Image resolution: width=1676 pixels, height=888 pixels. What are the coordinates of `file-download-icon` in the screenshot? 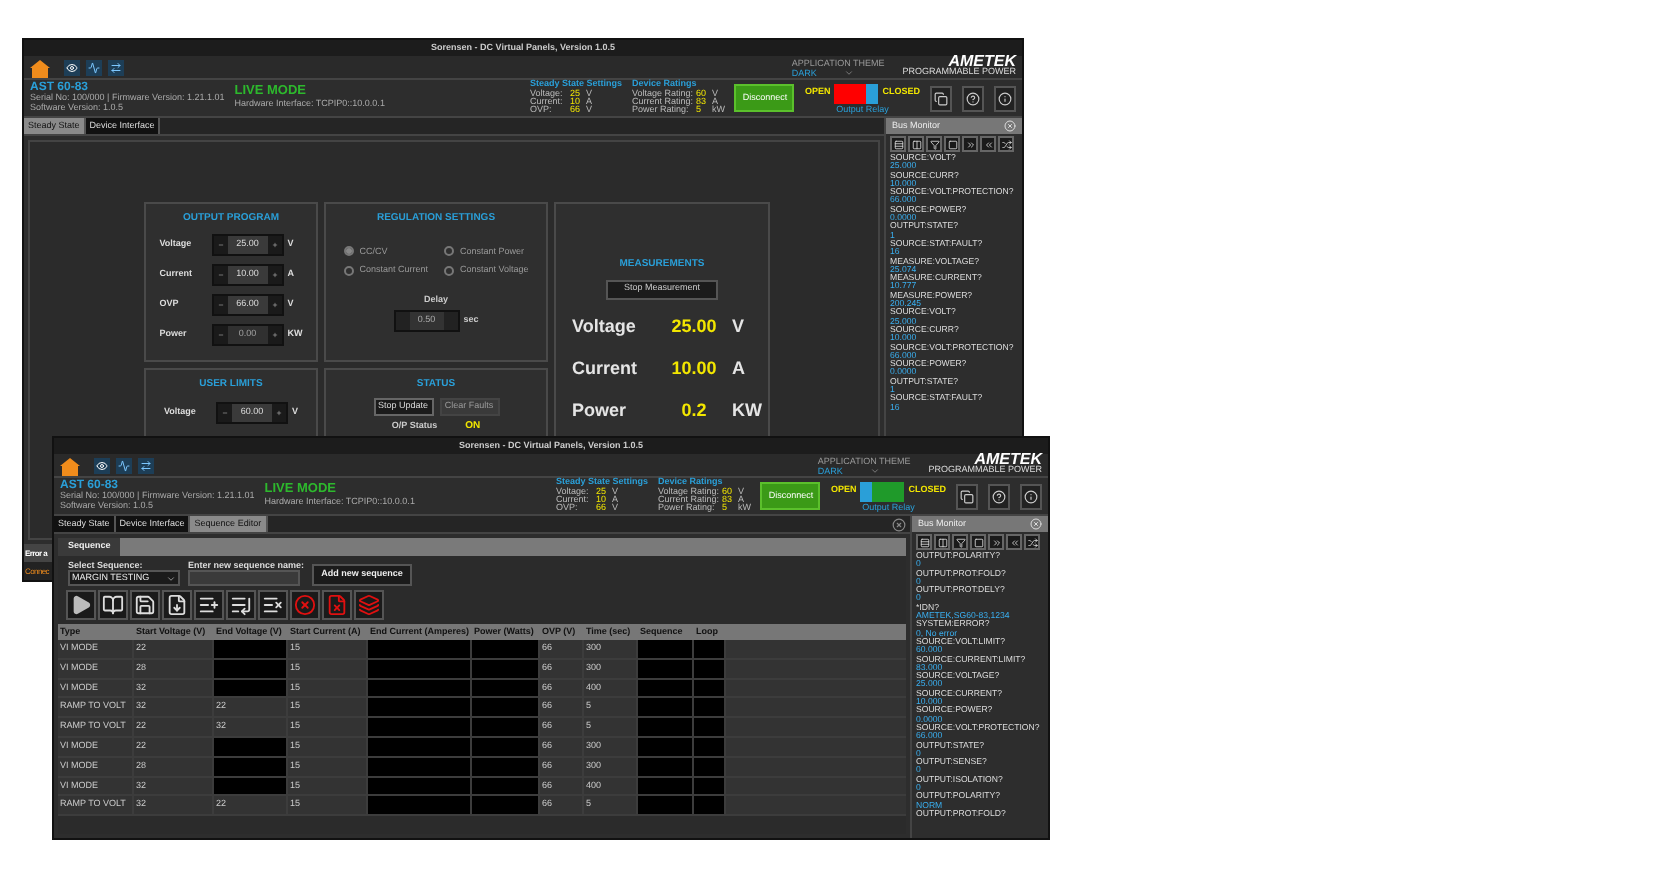 It's located at (177, 605).